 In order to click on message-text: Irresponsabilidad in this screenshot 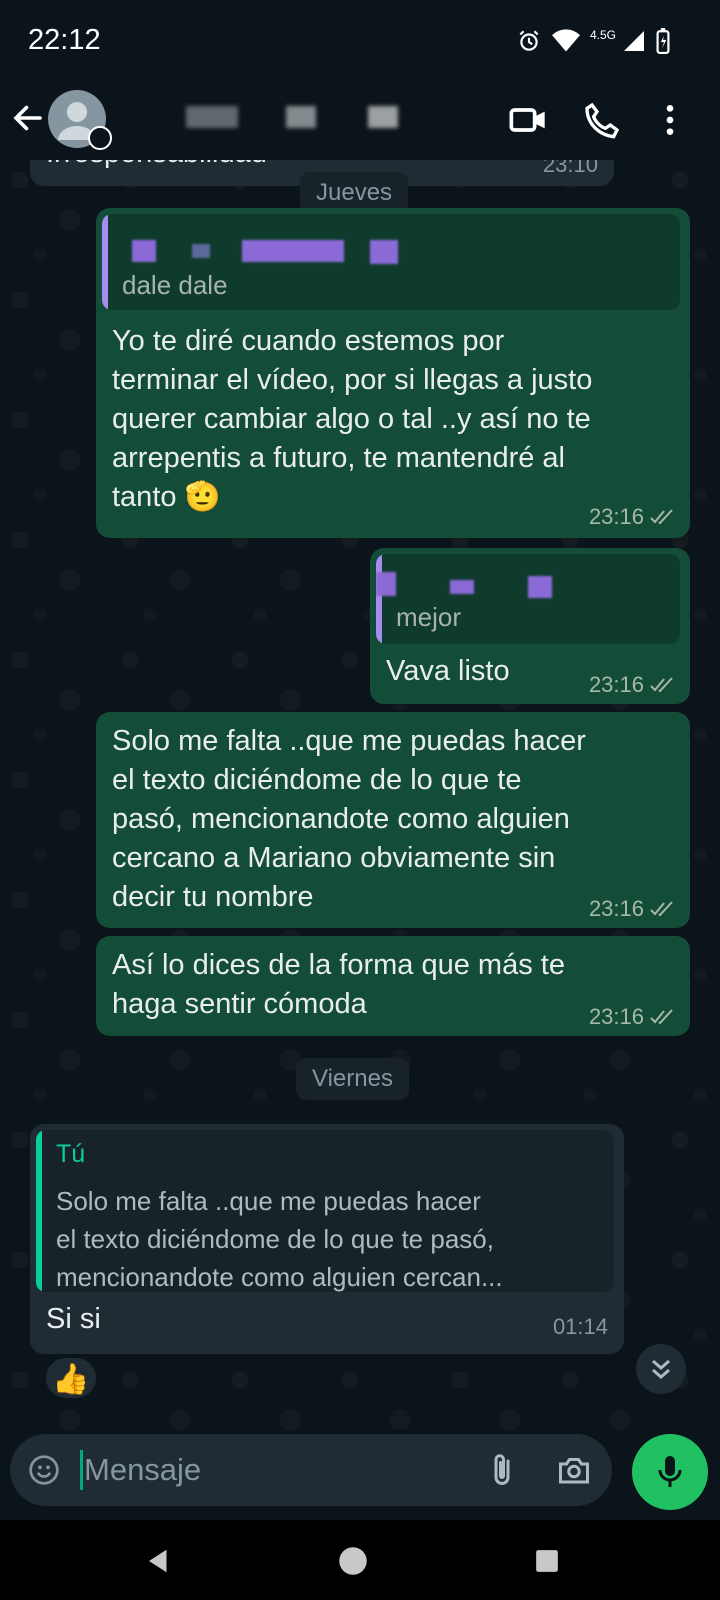, I will do `click(156, 166)`.